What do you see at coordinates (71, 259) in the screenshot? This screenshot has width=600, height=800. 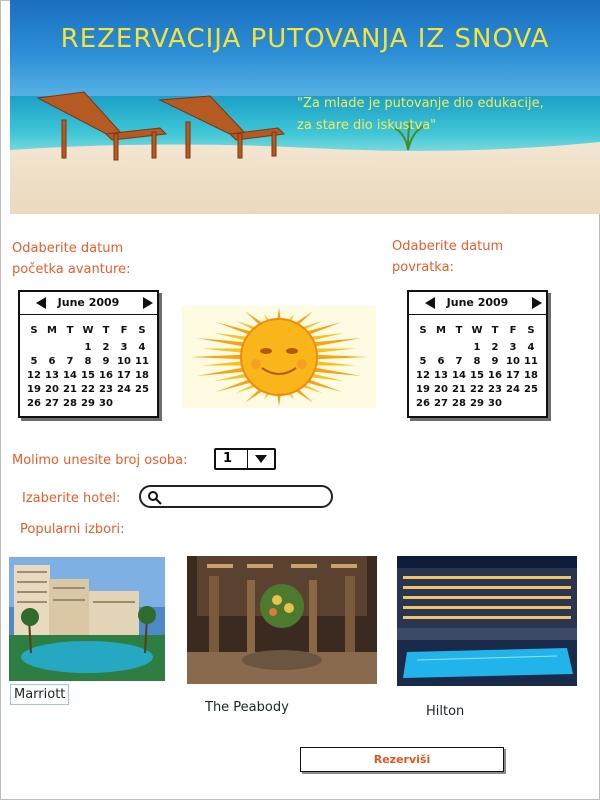 I see `start-date-label: Odaberite datum početka avanture:` at bounding box center [71, 259].